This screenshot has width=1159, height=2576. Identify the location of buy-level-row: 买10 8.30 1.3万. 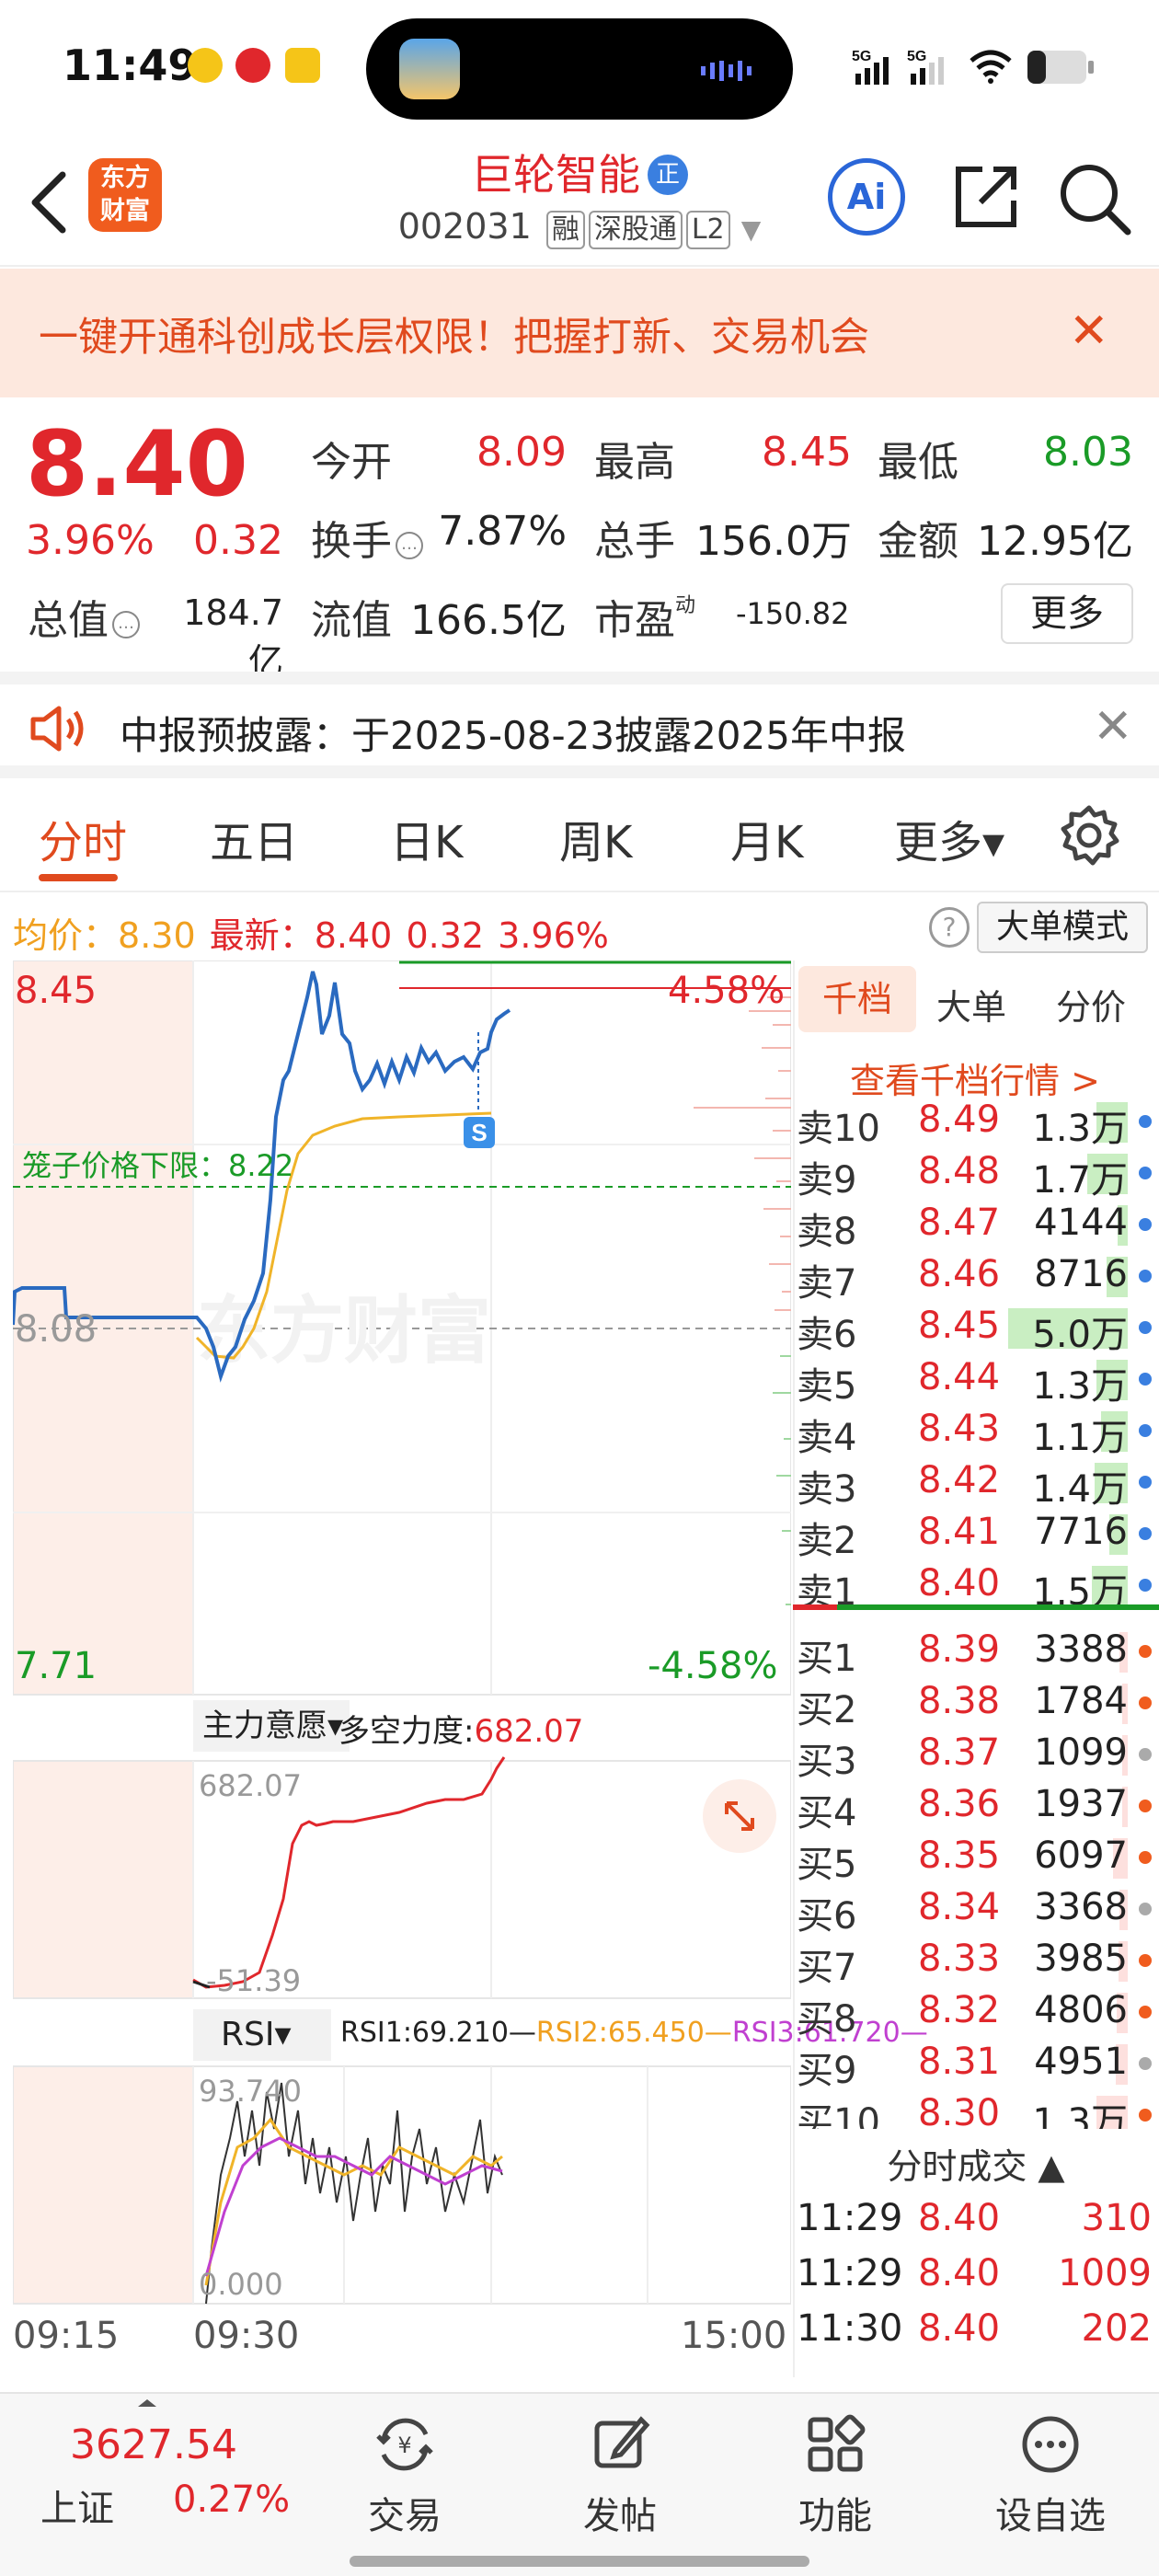
(976, 2108).